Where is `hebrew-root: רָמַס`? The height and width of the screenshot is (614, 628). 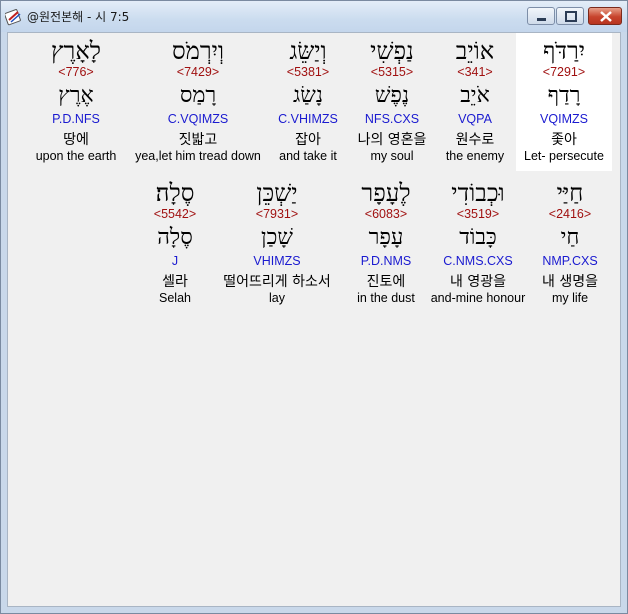 hebrew-root: רָמַס is located at coordinates (198, 95).